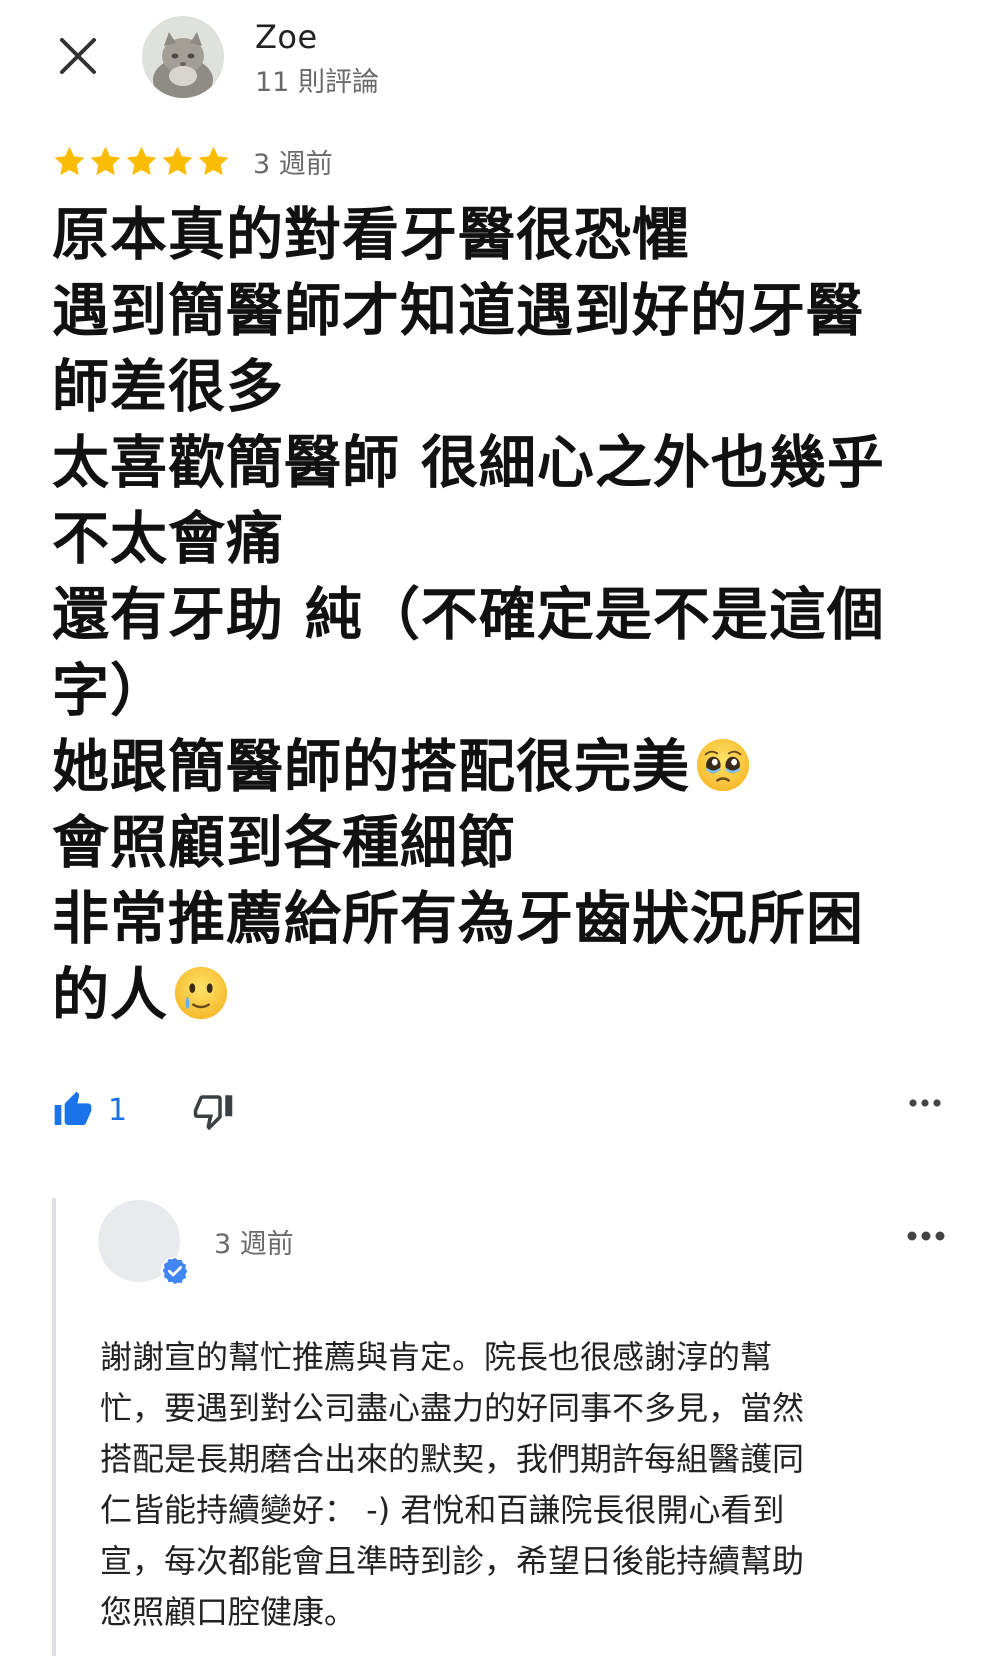  I want to click on star-rating, so click(141, 161).